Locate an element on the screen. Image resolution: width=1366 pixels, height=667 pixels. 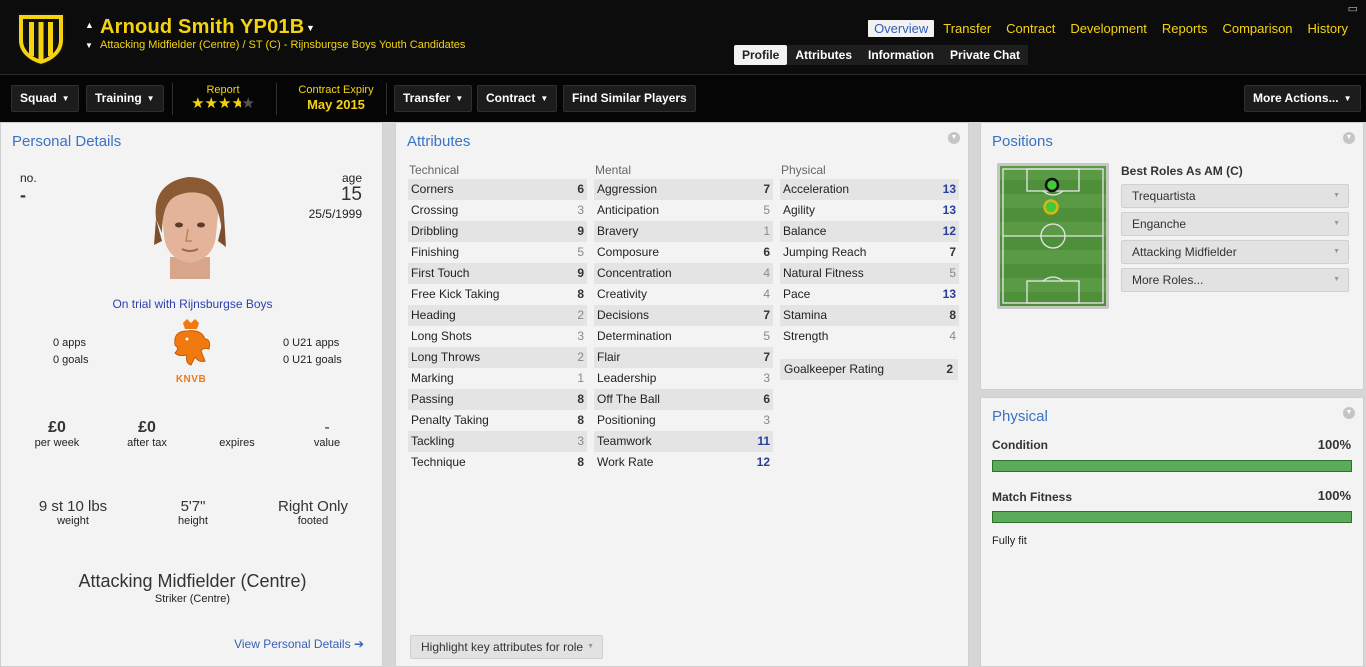
attribute-row-teamwork: Teamwork 11 is located at coordinates (683, 441).